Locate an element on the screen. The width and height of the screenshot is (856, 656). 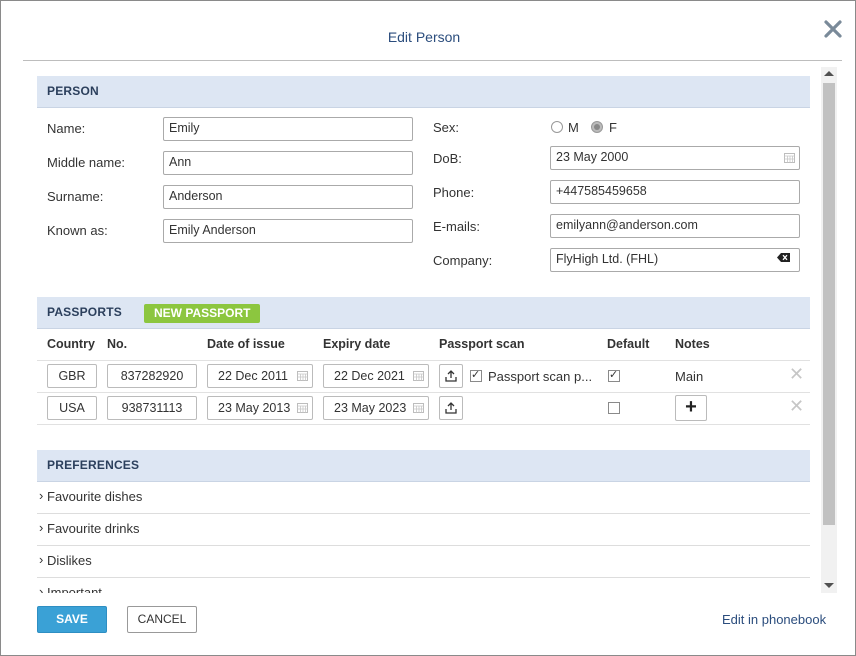
close-icon is located at coordinates (833, 29).